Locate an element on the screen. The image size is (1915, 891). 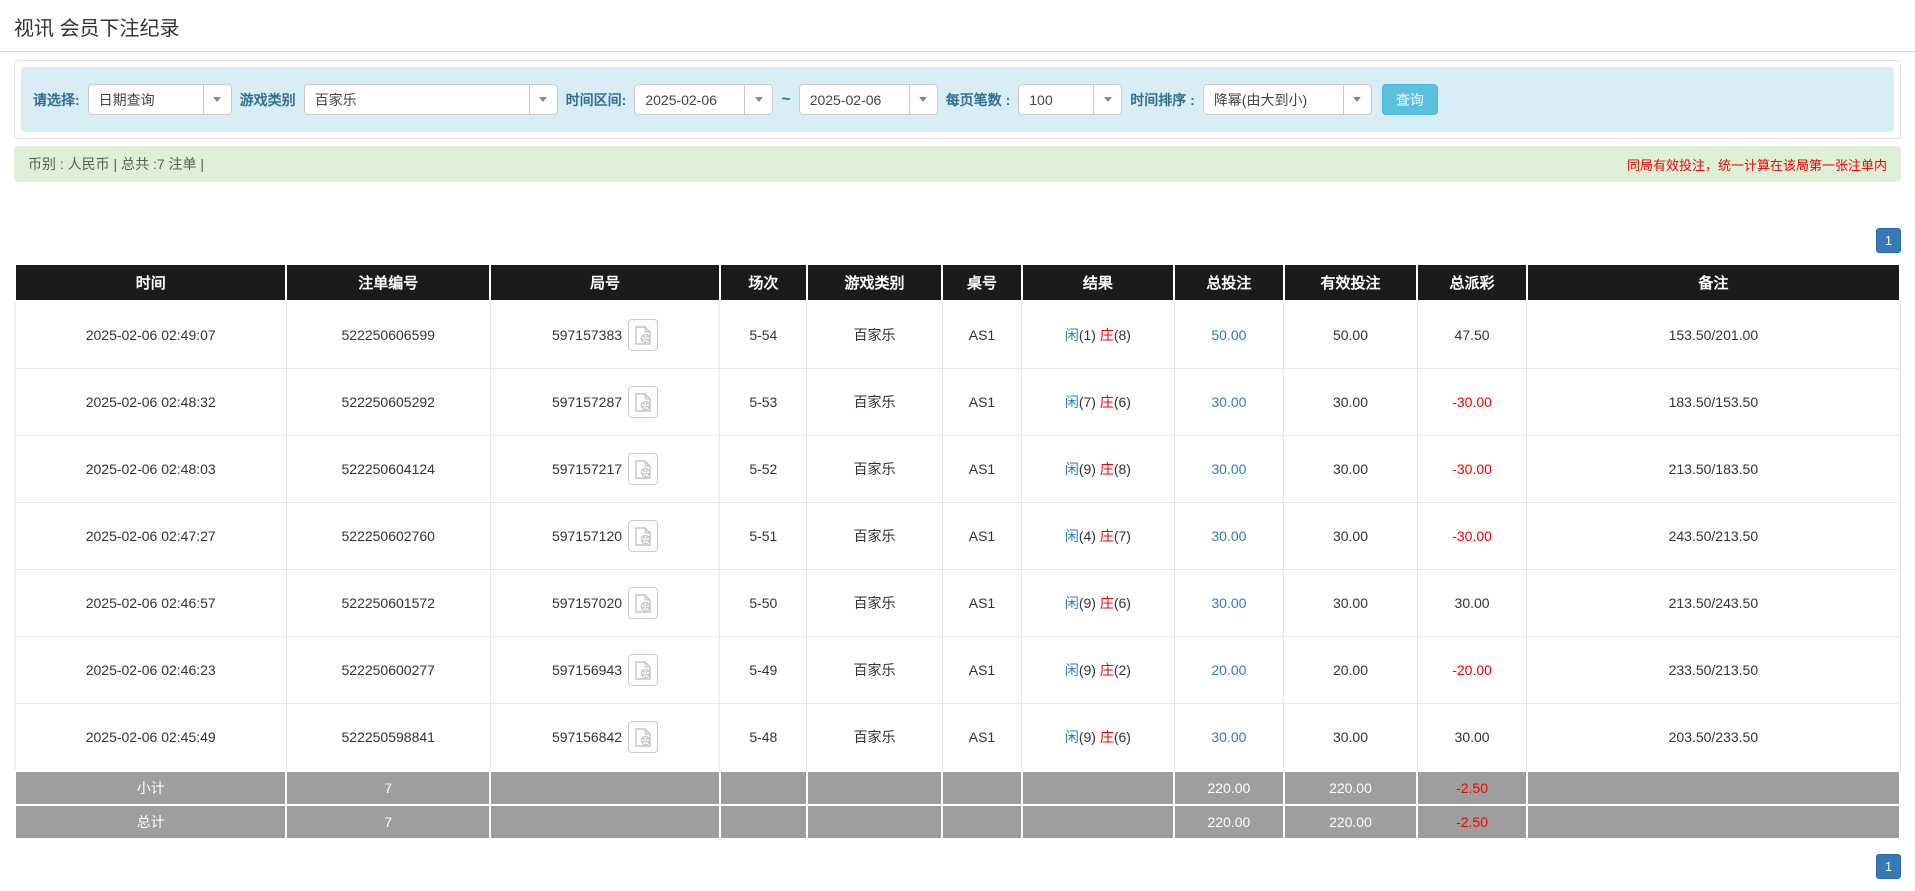
remark: 183.50/153.50 is located at coordinates (1713, 402).